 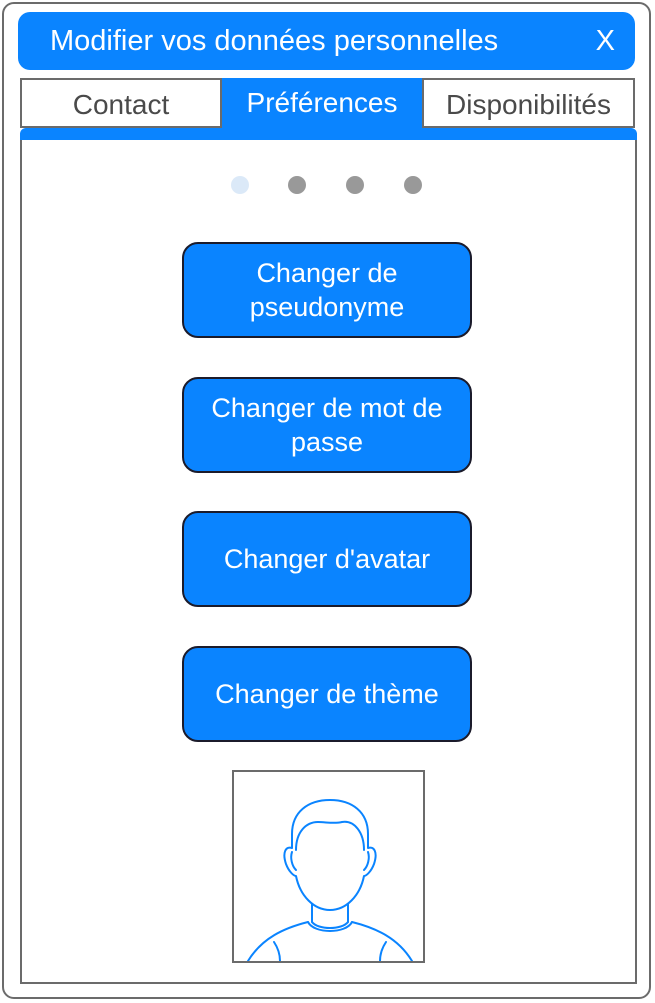 What do you see at coordinates (327, 425) in the screenshot?
I see `change-password-button: Changer de mot de passe` at bounding box center [327, 425].